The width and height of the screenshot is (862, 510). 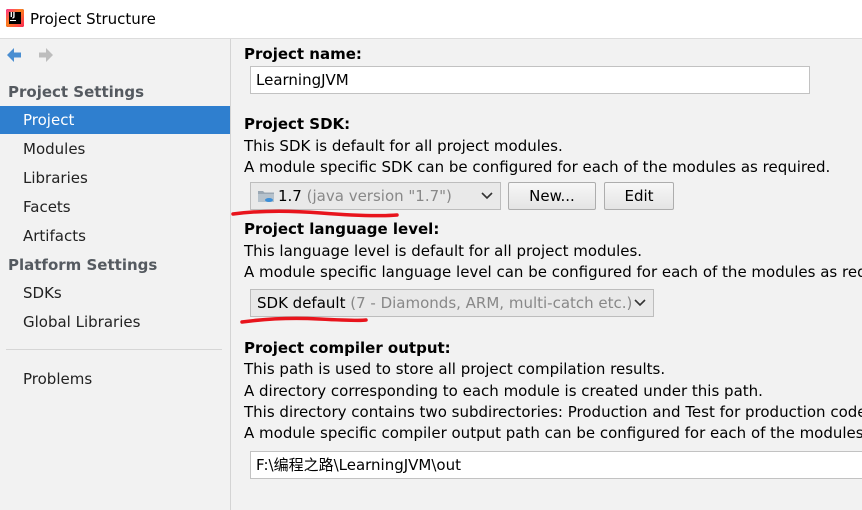 What do you see at coordinates (297, 124) in the screenshot?
I see `project-sdk-label: Project SDK:` at bounding box center [297, 124].